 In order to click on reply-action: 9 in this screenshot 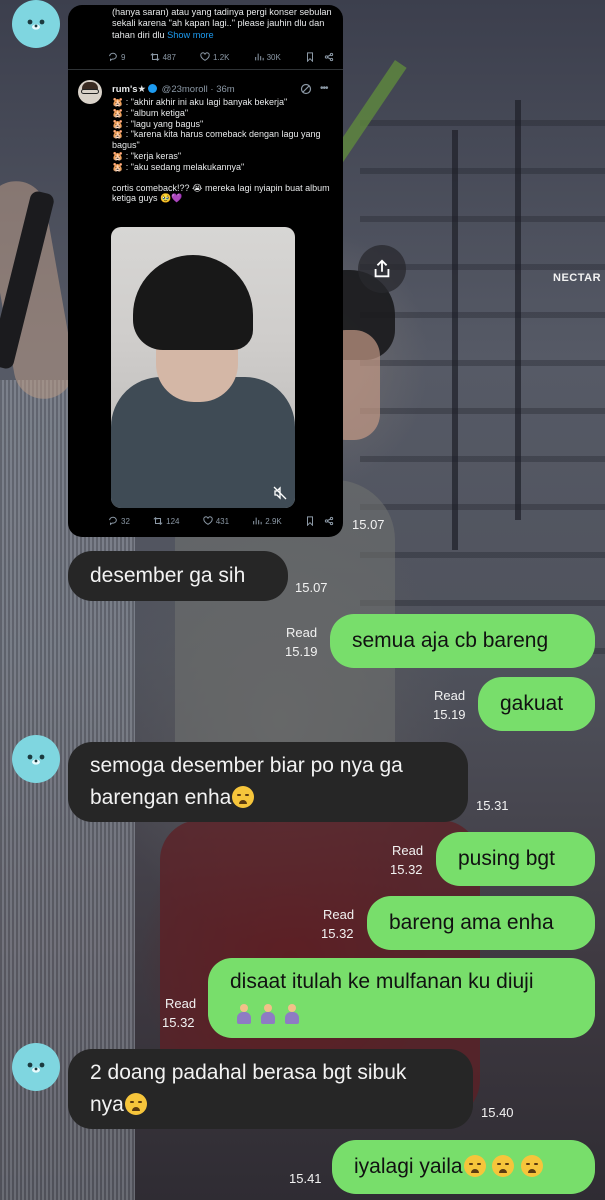, I will do `click(116, 57)`.